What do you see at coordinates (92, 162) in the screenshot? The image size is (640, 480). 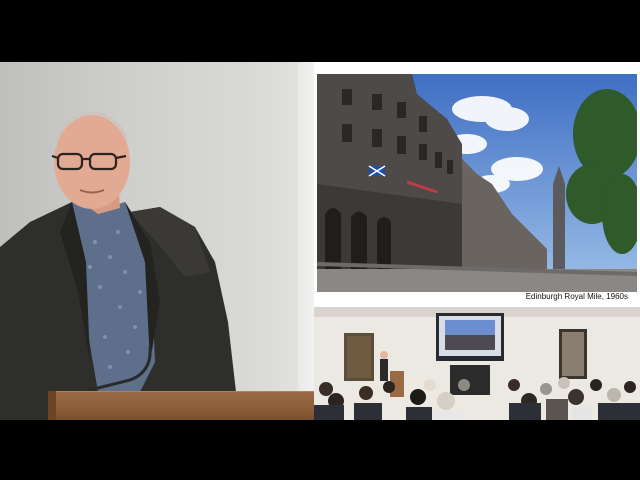 I see `speaker-head` at bounding box center [92, 162].